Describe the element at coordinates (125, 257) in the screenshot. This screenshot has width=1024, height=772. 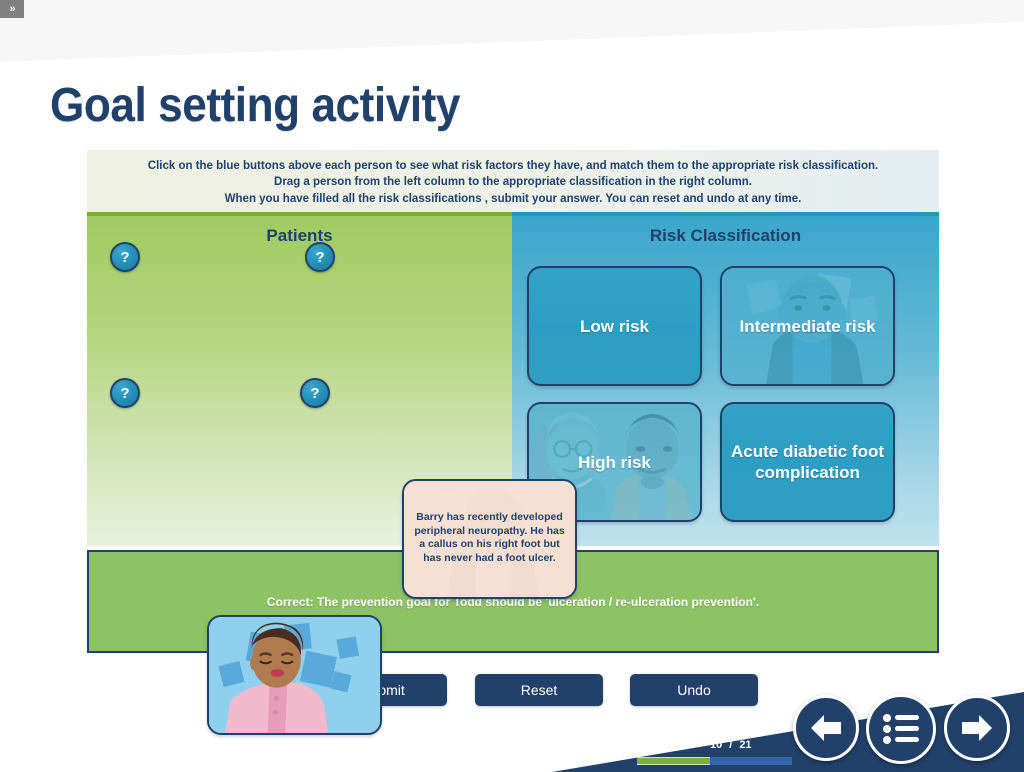
I see `help-button-1: ?` at that location.